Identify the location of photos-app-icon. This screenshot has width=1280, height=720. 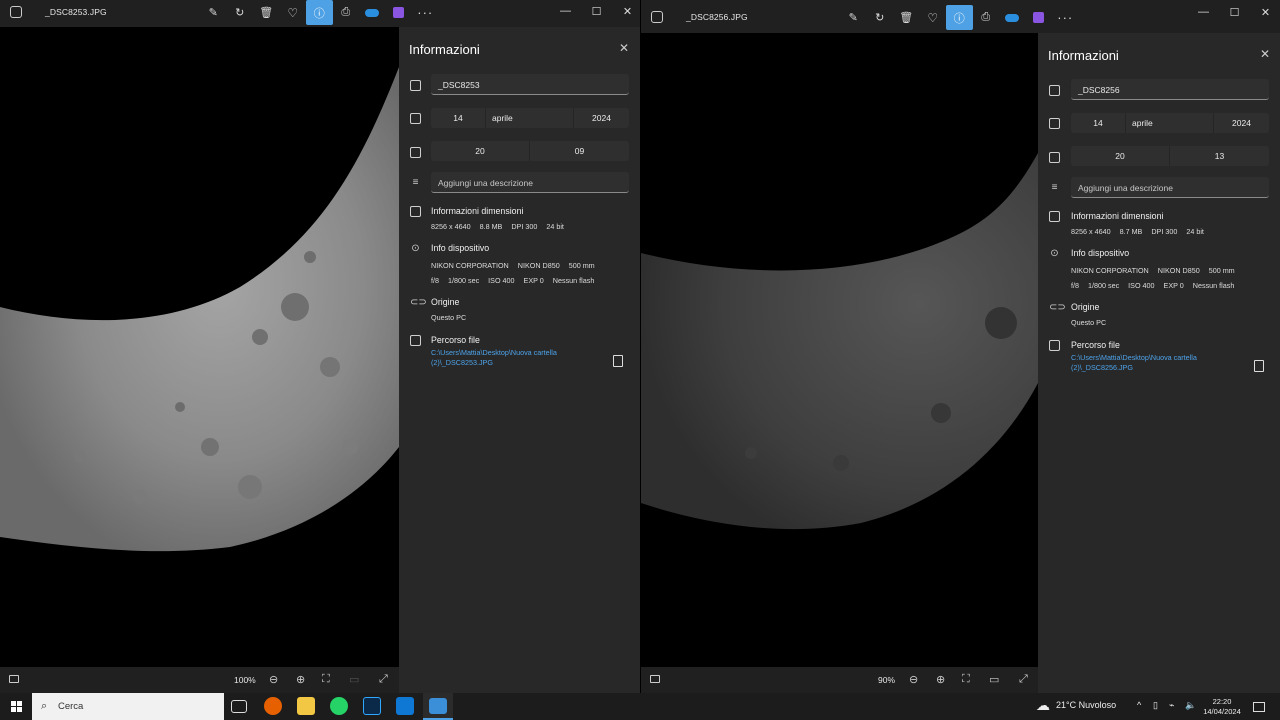
(16, 12).